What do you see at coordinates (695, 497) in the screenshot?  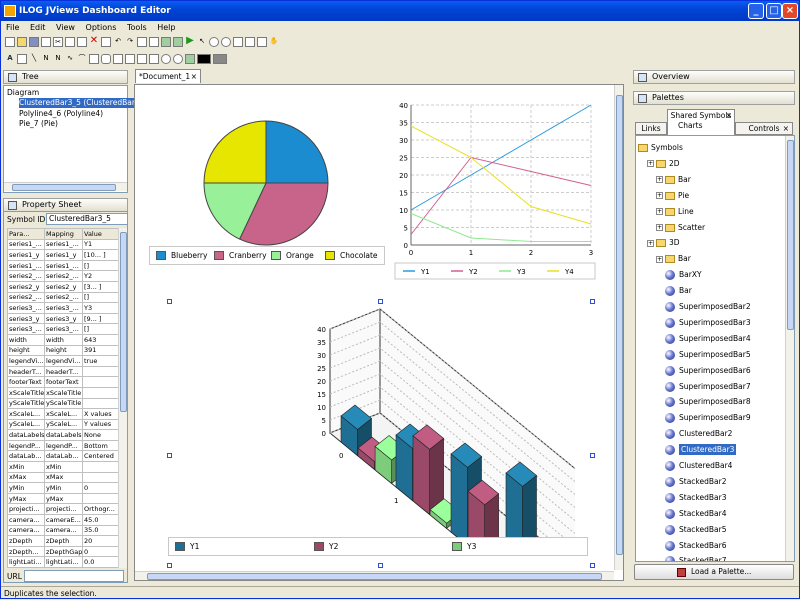 I see `palette-symbol: StackedBar3` at bounding box center [695, 497].